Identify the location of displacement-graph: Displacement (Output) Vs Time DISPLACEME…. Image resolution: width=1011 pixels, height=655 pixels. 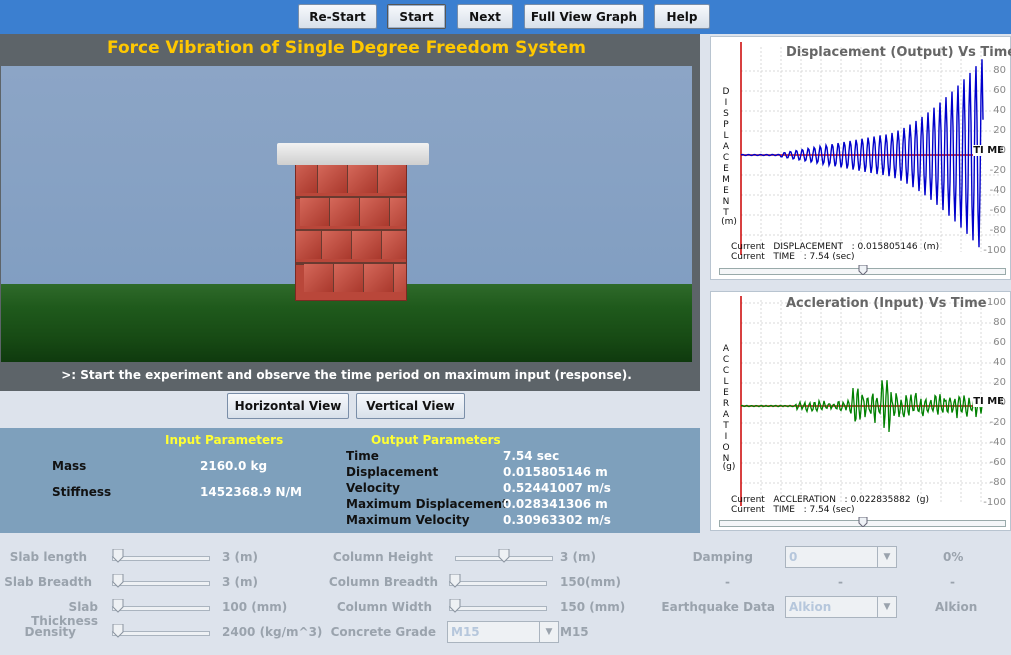
(860, 158).